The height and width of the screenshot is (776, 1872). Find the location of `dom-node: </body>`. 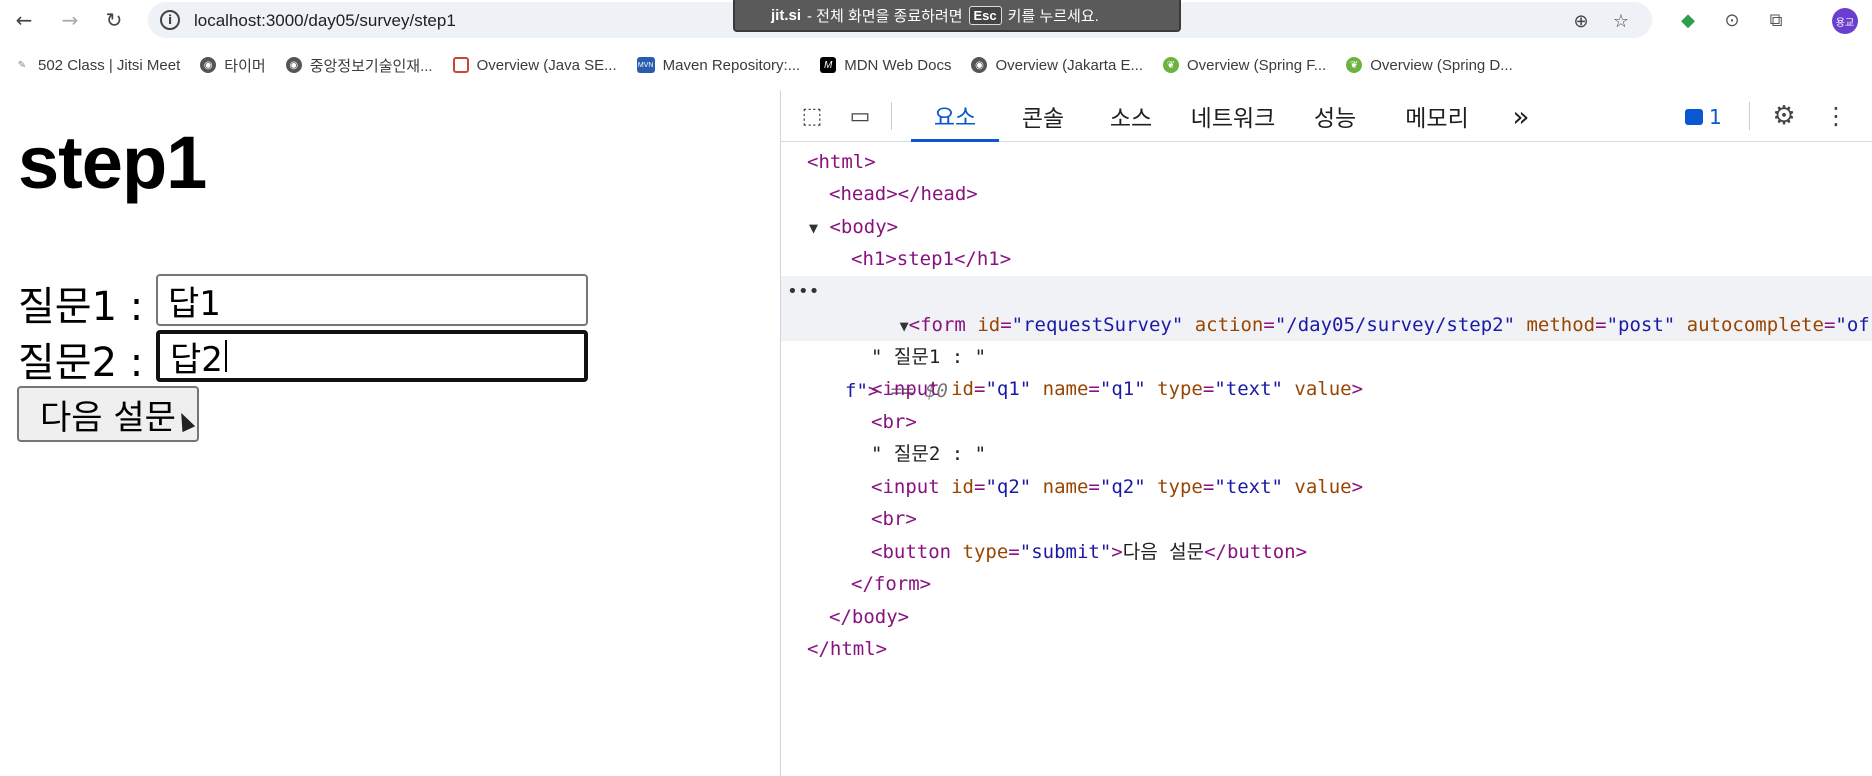

dom-node: </body> is located at coordinates (1326, 617).